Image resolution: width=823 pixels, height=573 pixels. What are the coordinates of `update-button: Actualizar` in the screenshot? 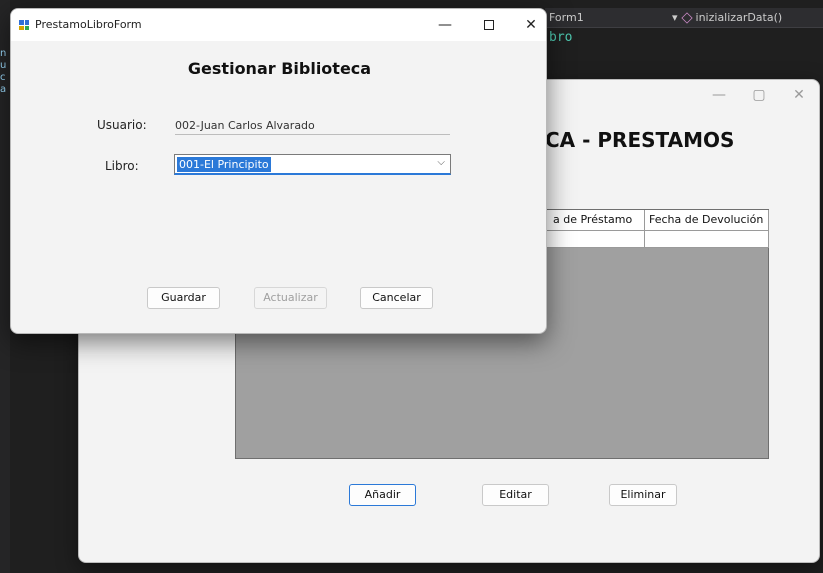 It's located at (290, 298).